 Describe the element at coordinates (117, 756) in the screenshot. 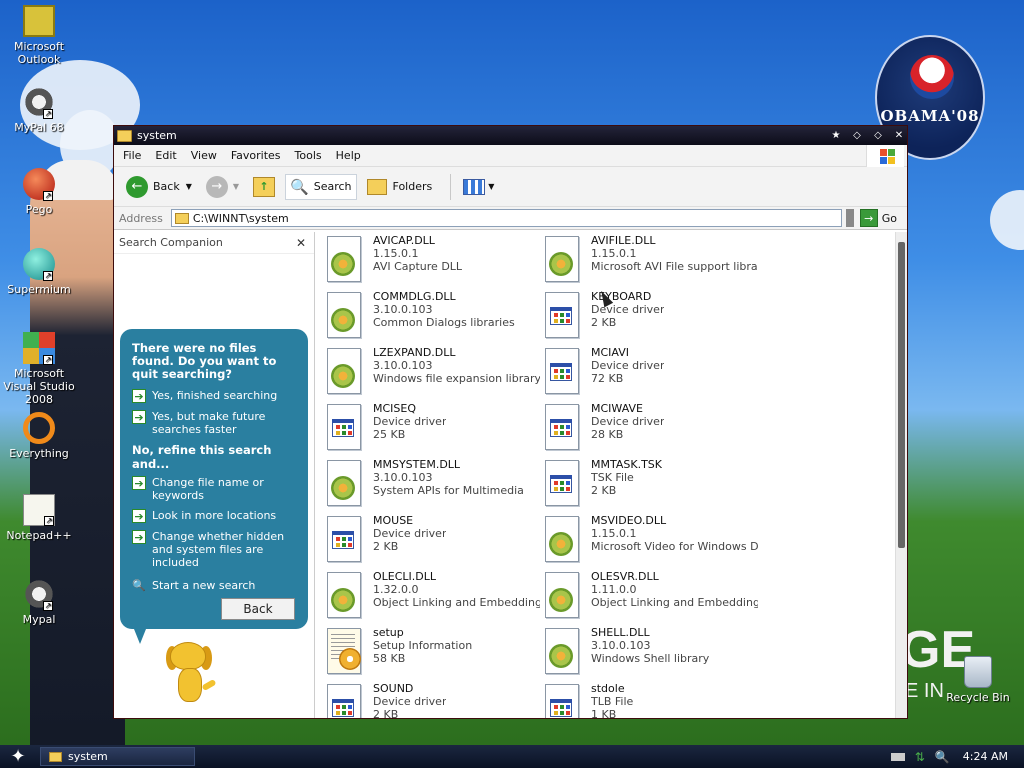

I see `taskbar-item-system: system` at that location.